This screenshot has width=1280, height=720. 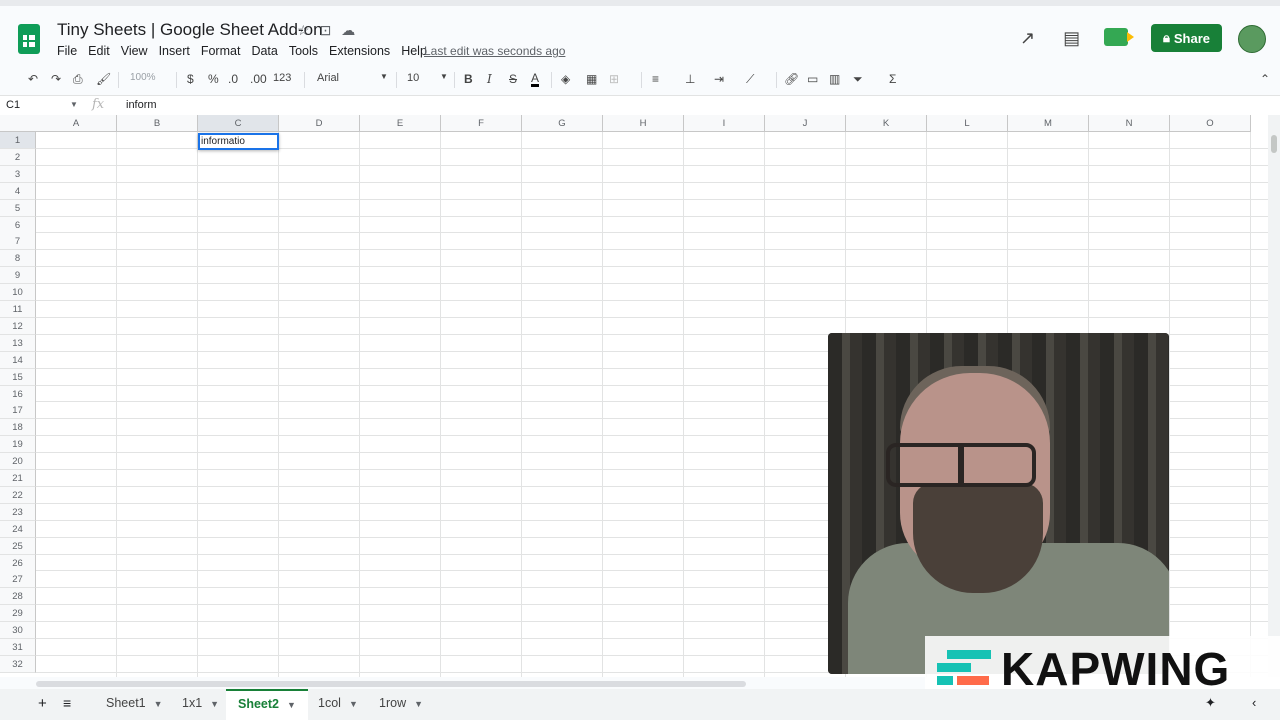 What do you see at coordinates (1254, 702) in the screenshot?
I see `side-panel-toggle-icon: ‹` at bounding box center [1254, 702].